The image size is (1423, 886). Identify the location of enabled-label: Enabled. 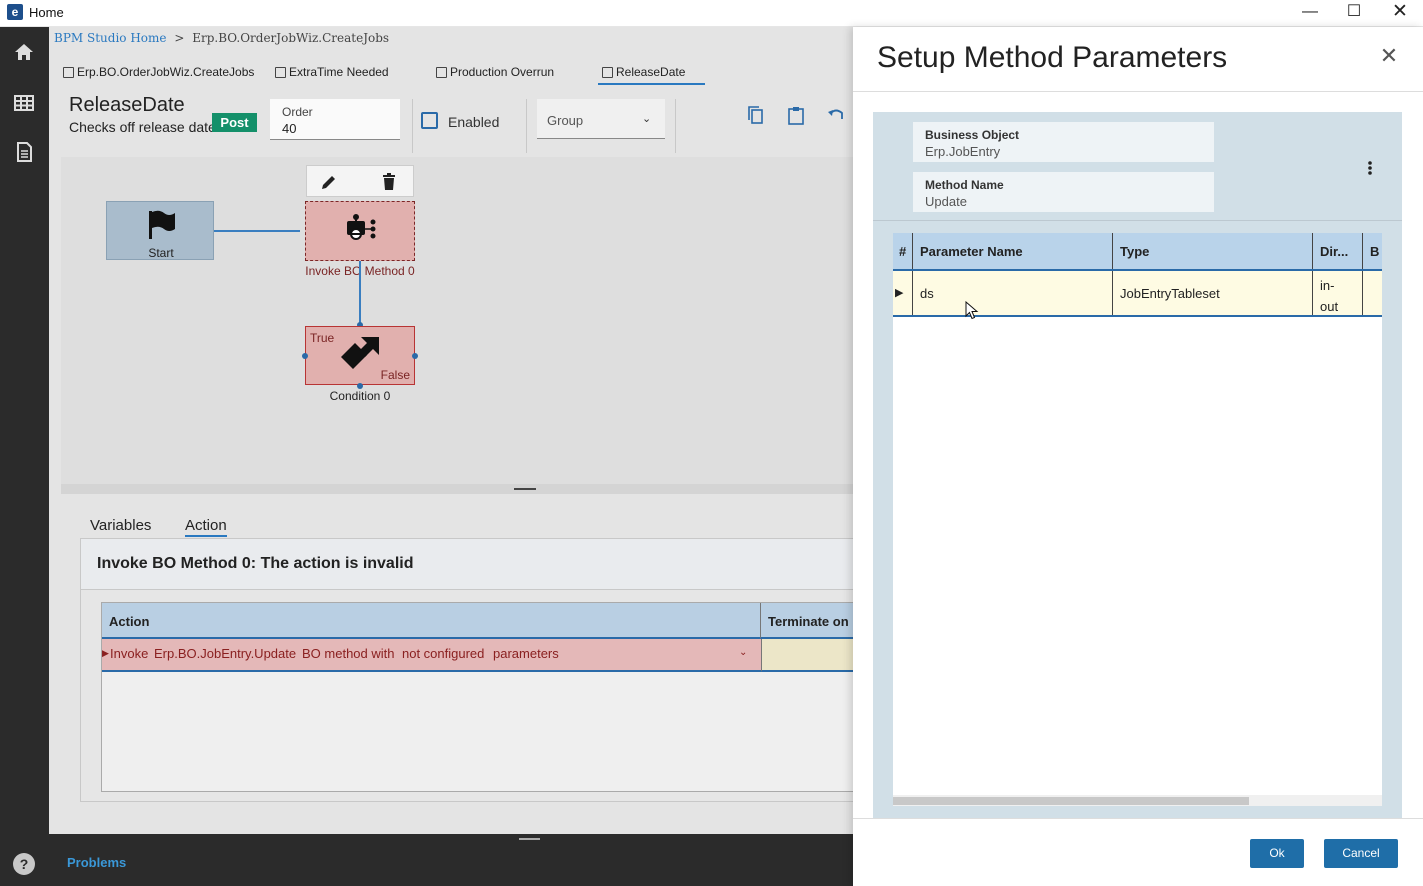
(474, 122).